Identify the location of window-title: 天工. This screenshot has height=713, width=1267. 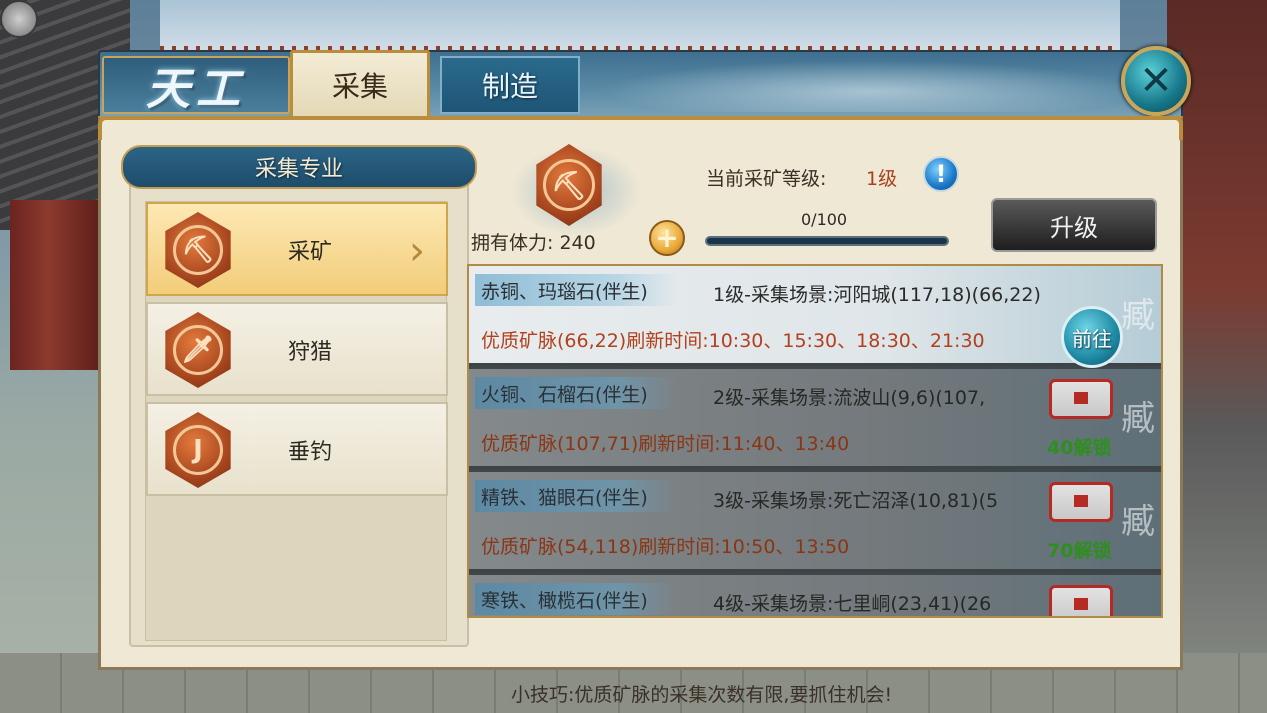
(196, 89).